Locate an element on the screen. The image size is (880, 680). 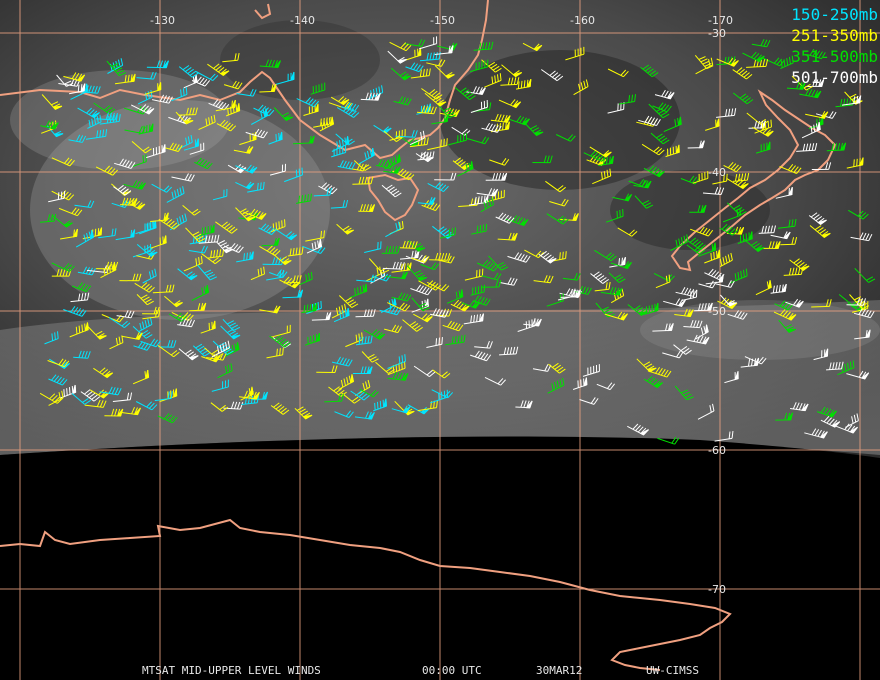
legend-item-351-500: 351-500mb is located at coordinates (834, 56).